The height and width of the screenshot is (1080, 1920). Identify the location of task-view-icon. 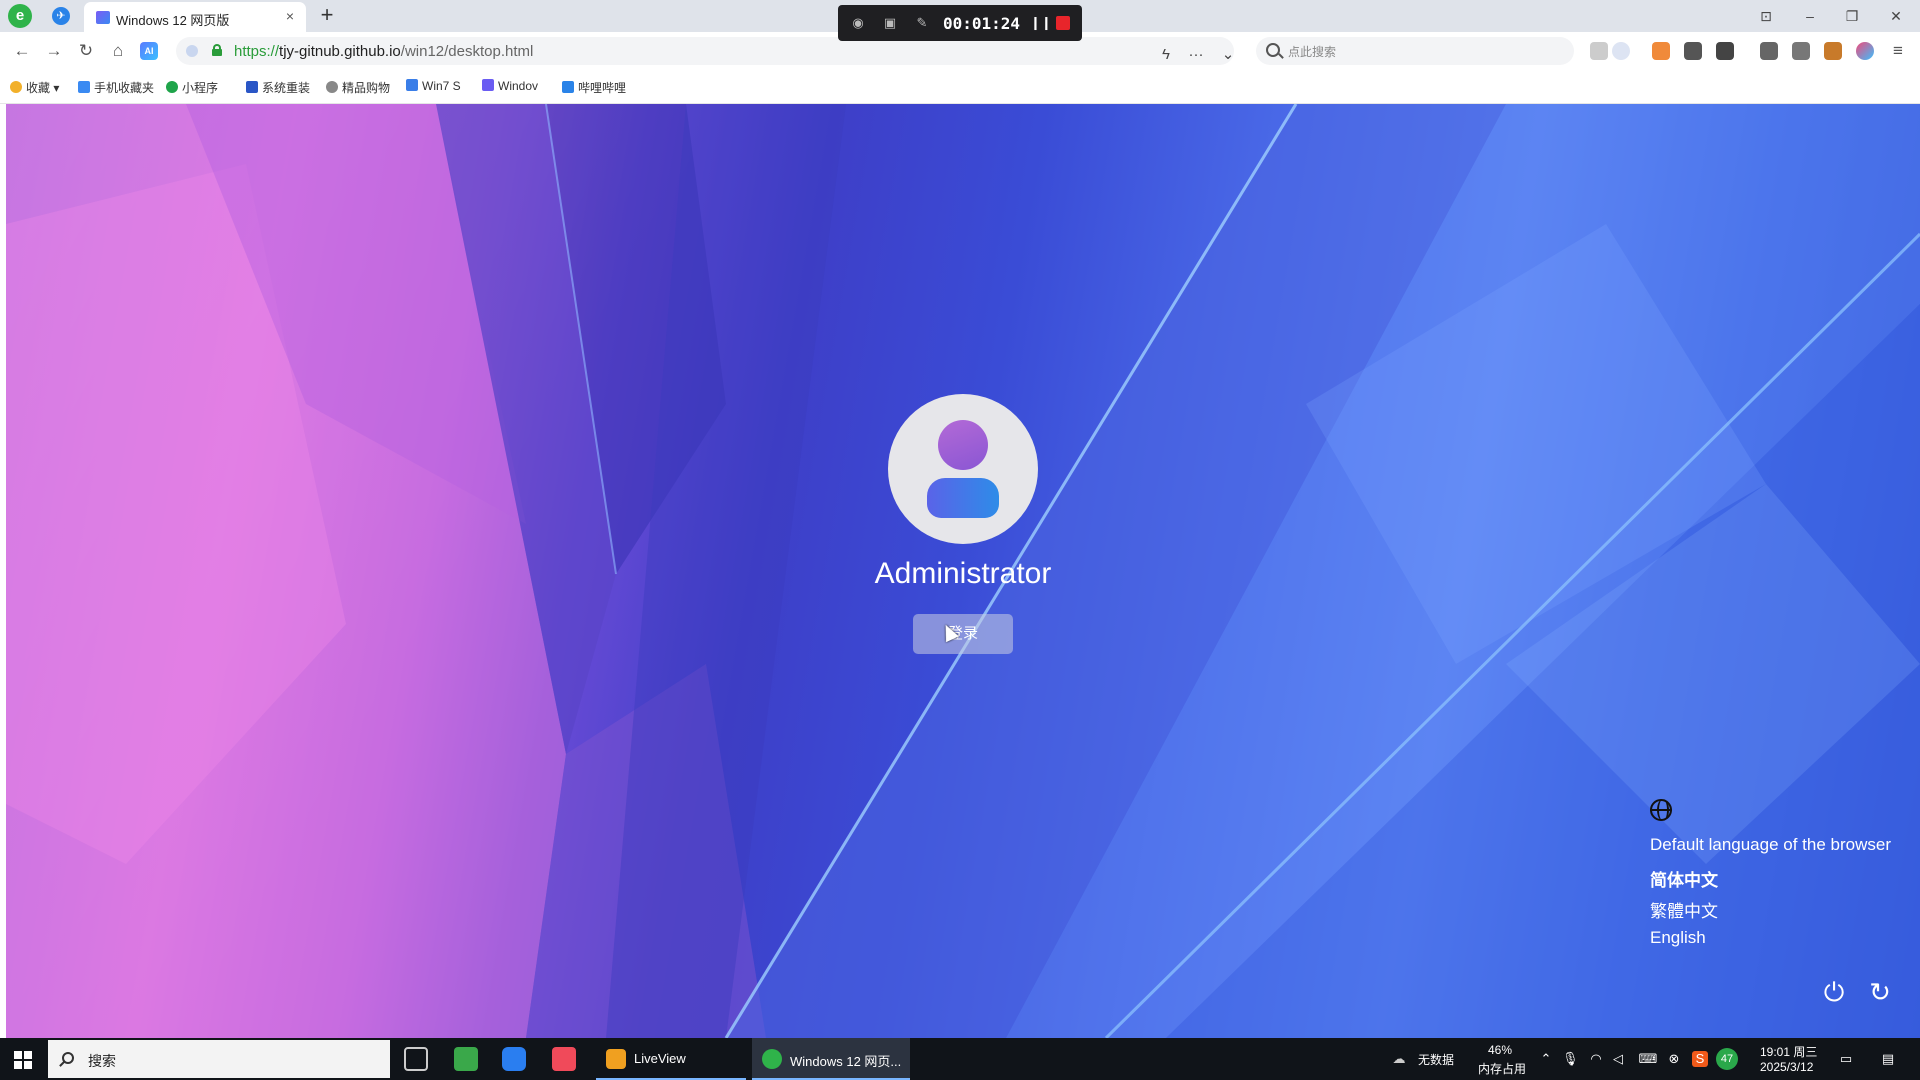
(416, 1059).